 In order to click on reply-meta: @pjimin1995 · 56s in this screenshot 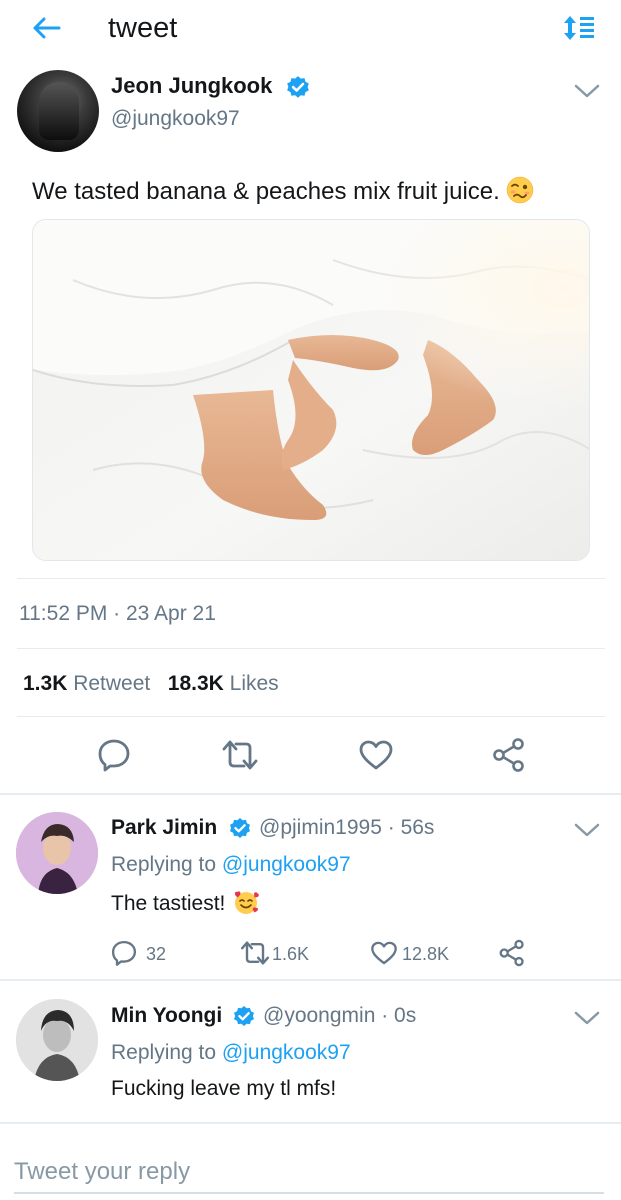, I will do `click(347, 827)`.